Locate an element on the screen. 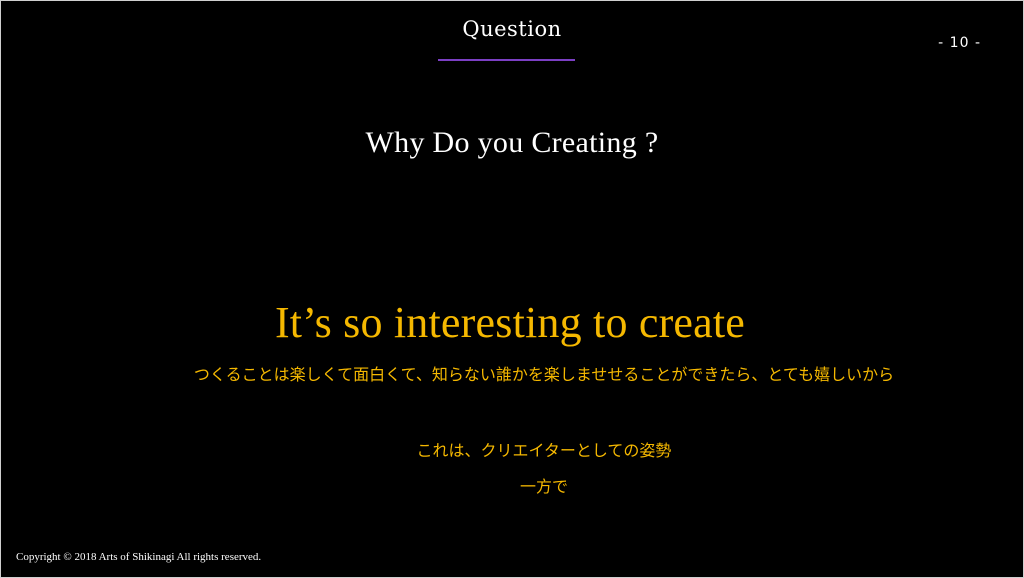 The image size is (1024, 578). note-line-2: 一方で is located at coordinates (543, 486).